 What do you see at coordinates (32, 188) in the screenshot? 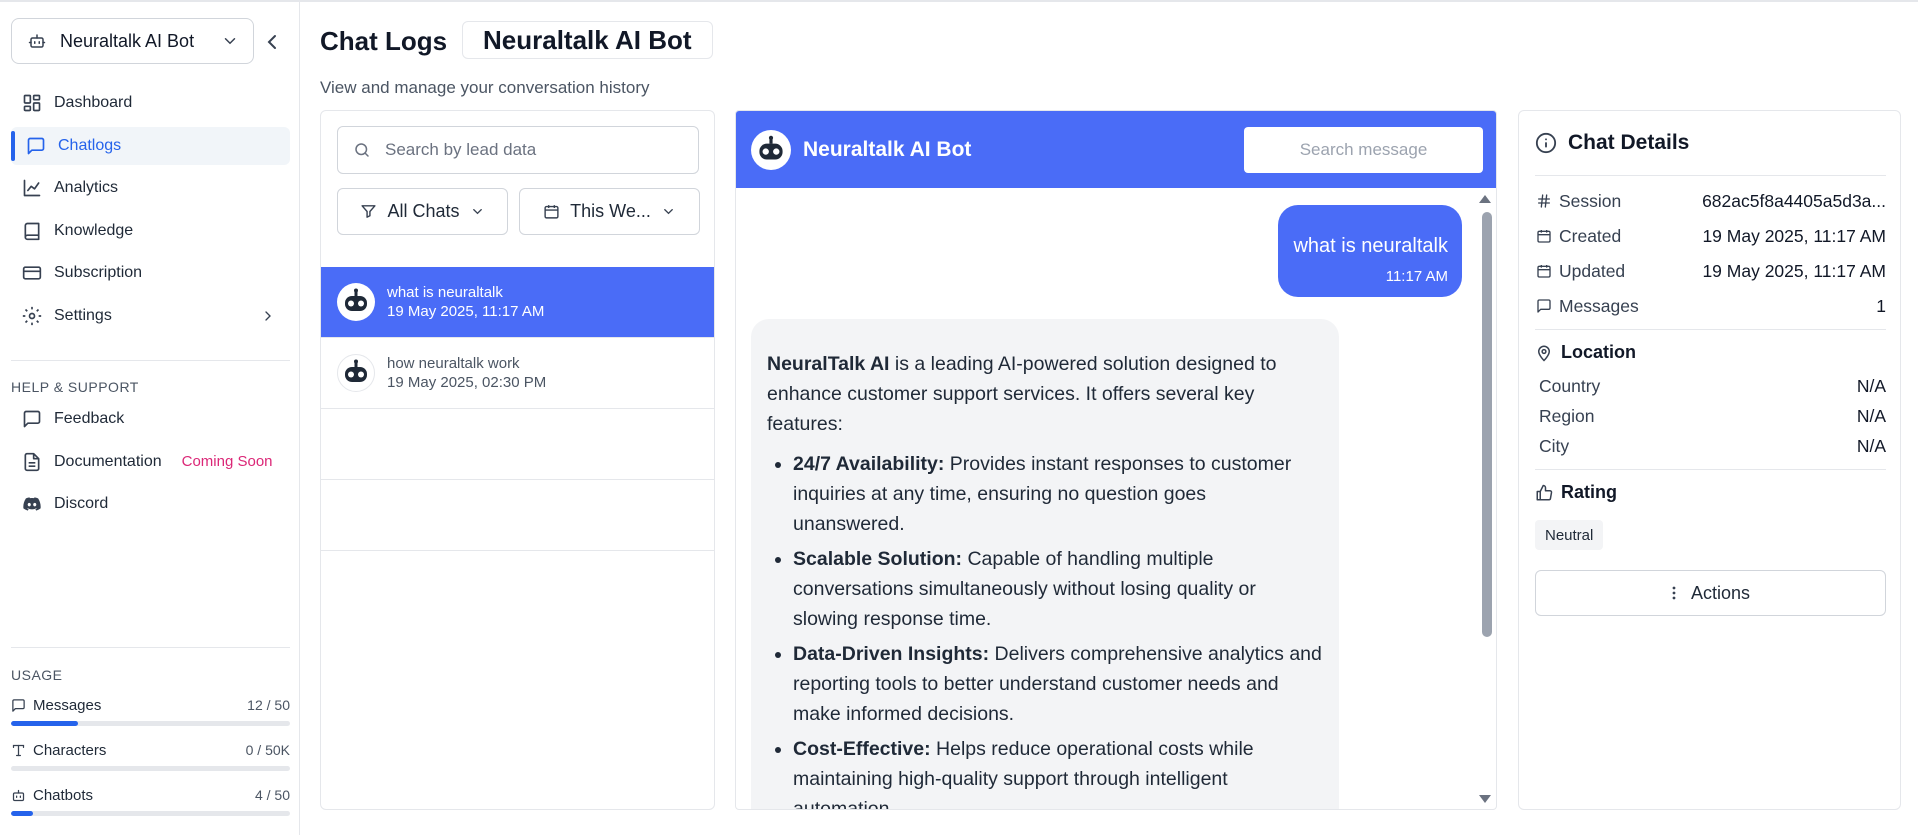
I see `chart-line-icon` at bounding box center [32, 188].